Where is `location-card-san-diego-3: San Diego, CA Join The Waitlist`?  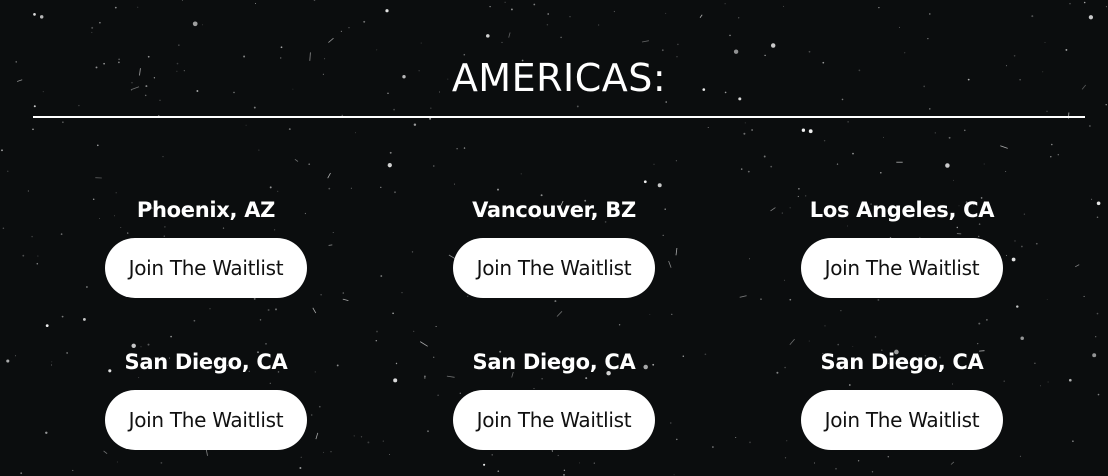
location-card-san-diego-3: San Diego, CA Join The Waitlist is located at coordinates (902, 398).